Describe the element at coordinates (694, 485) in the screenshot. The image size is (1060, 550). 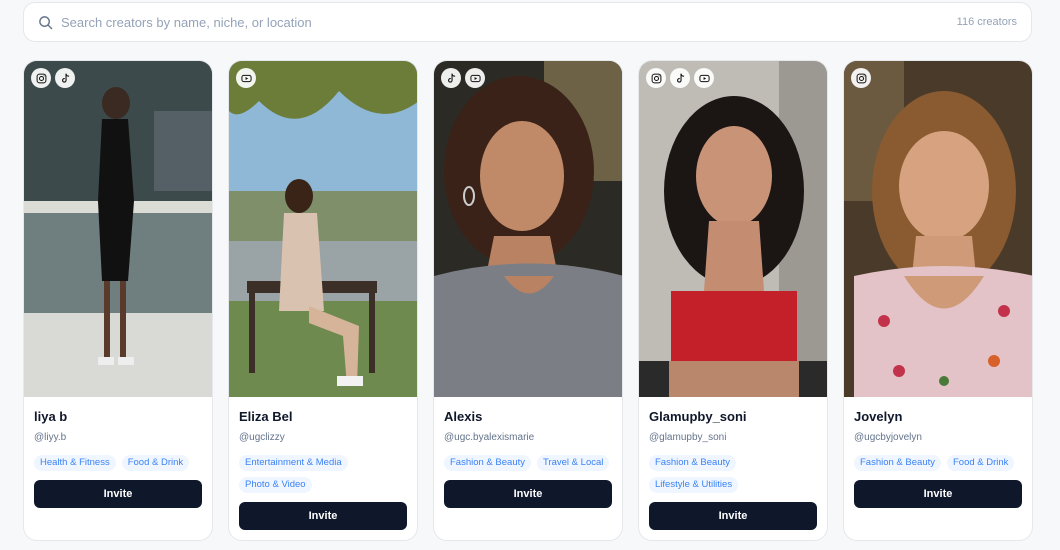
I see `niche-tag: Lifestyle & Utilities` at that location.